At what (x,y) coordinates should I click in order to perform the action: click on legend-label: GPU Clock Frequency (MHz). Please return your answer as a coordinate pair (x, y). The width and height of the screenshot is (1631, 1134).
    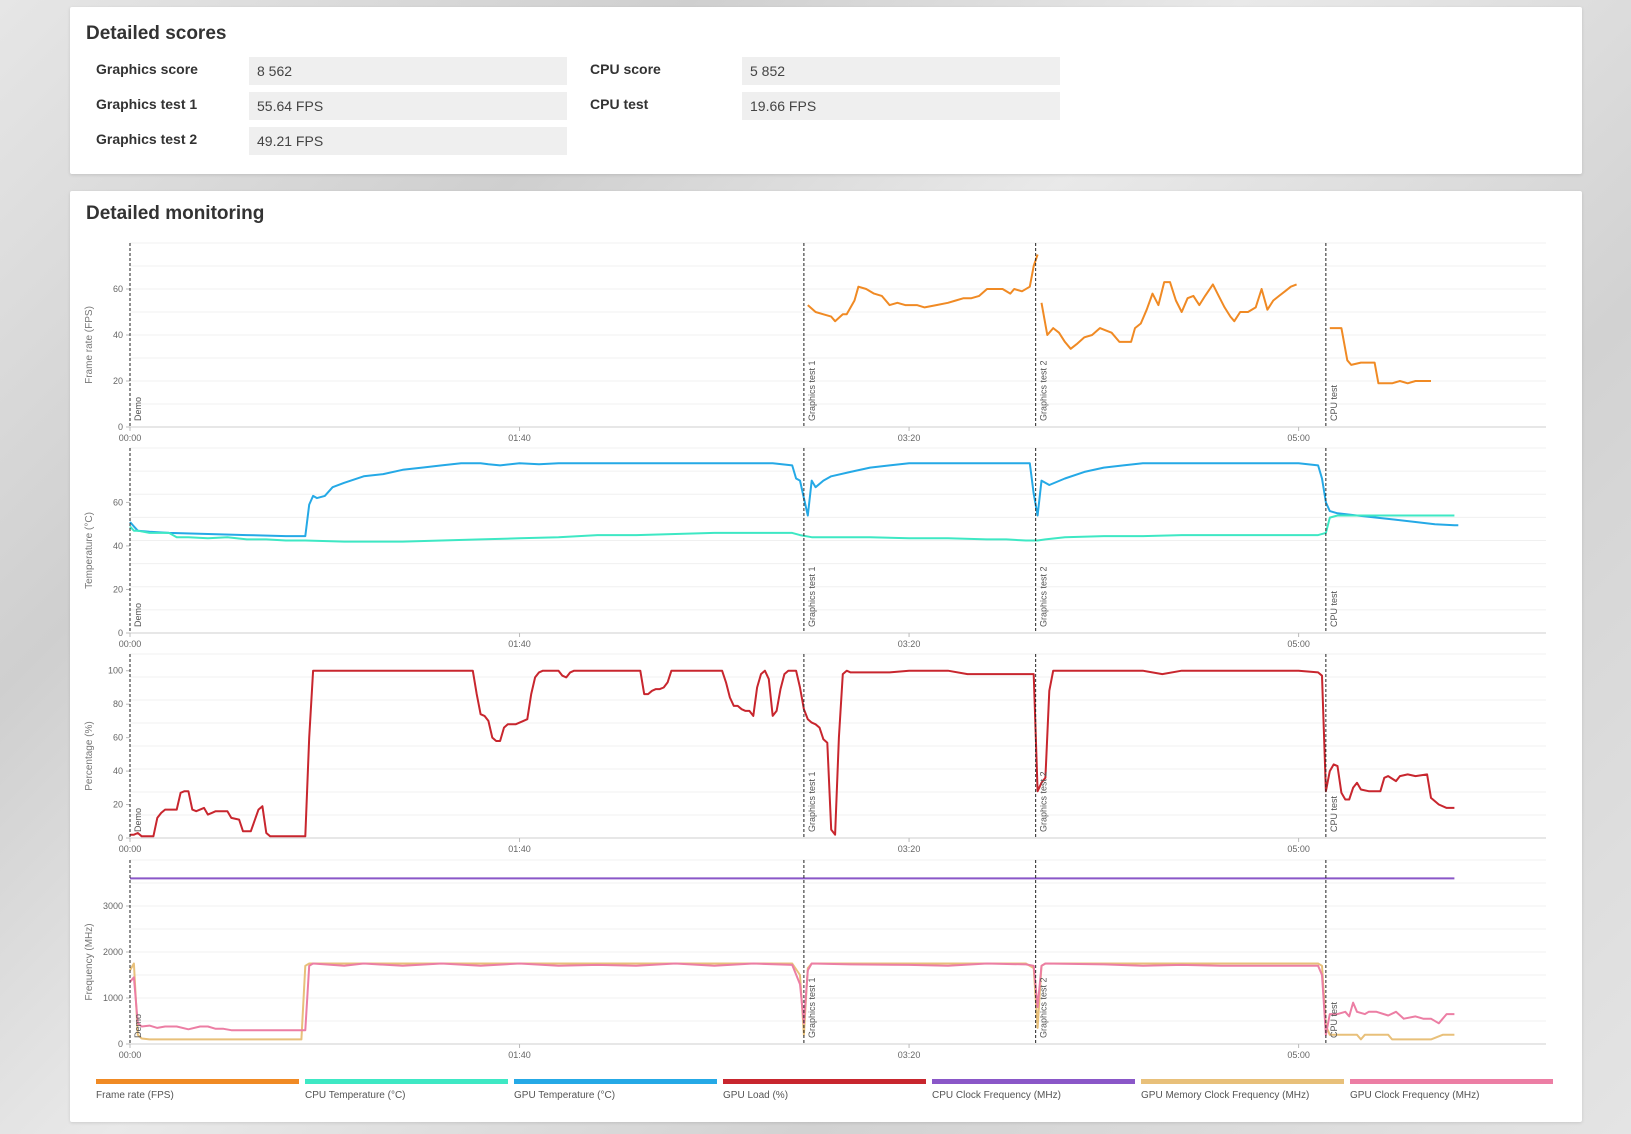
    Looking at the image, I should click on (1415, 1095).